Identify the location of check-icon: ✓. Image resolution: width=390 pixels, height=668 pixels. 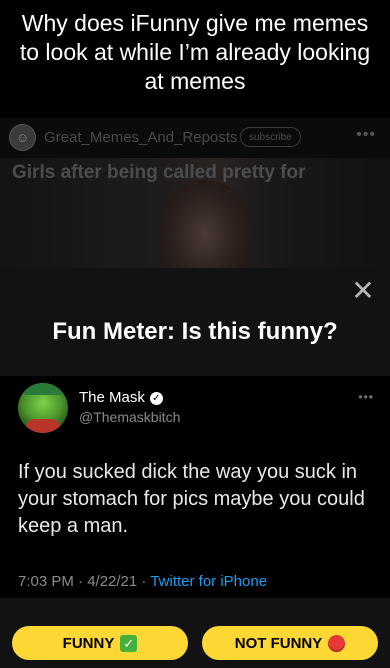
(129, 643).